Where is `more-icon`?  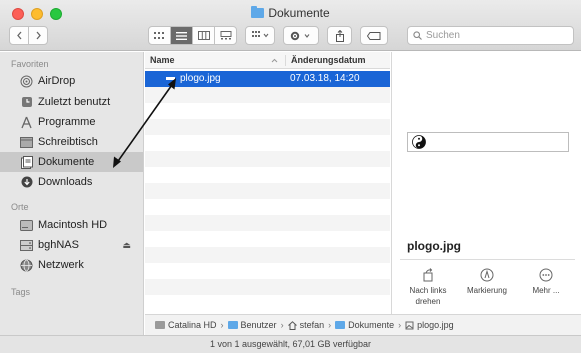
more-icon is located at coordinates (546, 275).